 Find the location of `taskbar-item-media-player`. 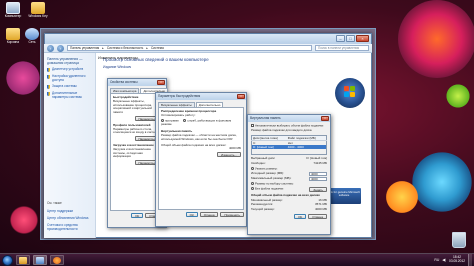

taskbar-item-media-player is located at coordinates (57, 260).